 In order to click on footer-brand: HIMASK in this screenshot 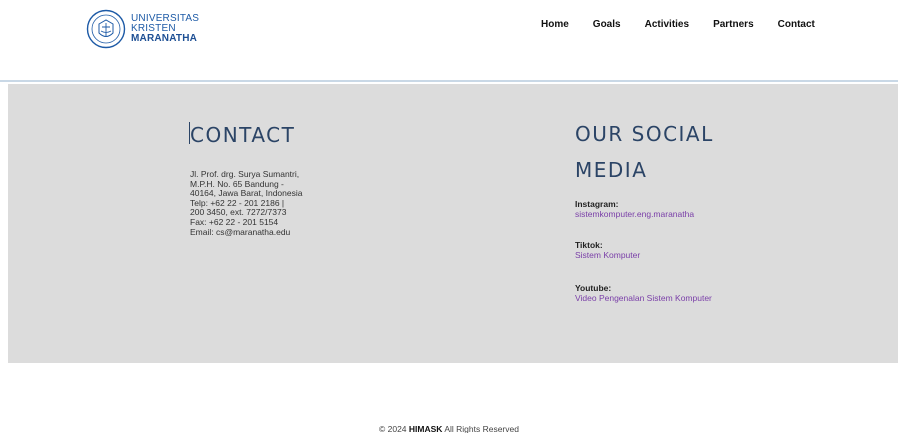, I will do `click(425, 428)`.